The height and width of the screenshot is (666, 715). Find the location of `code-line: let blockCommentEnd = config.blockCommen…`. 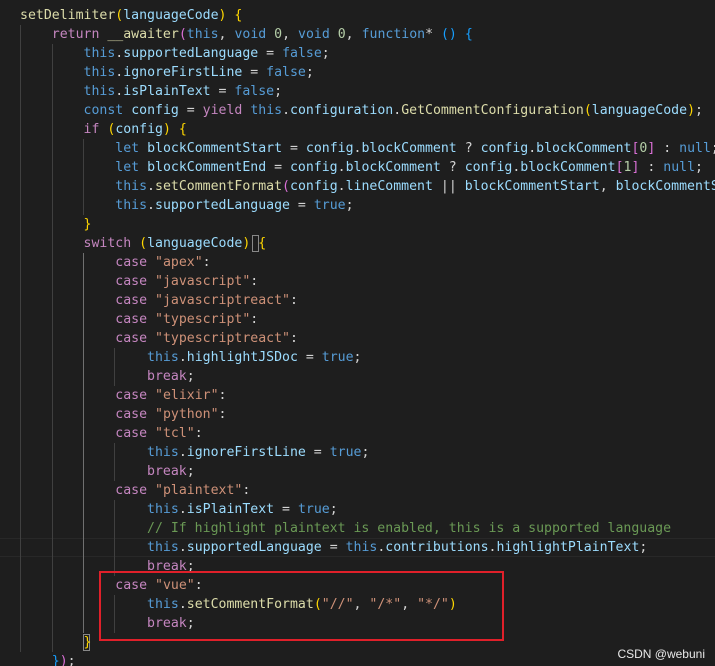

code-line: let blockCommentEnd = config.blockCommen… is located at coordinates (361, 167).